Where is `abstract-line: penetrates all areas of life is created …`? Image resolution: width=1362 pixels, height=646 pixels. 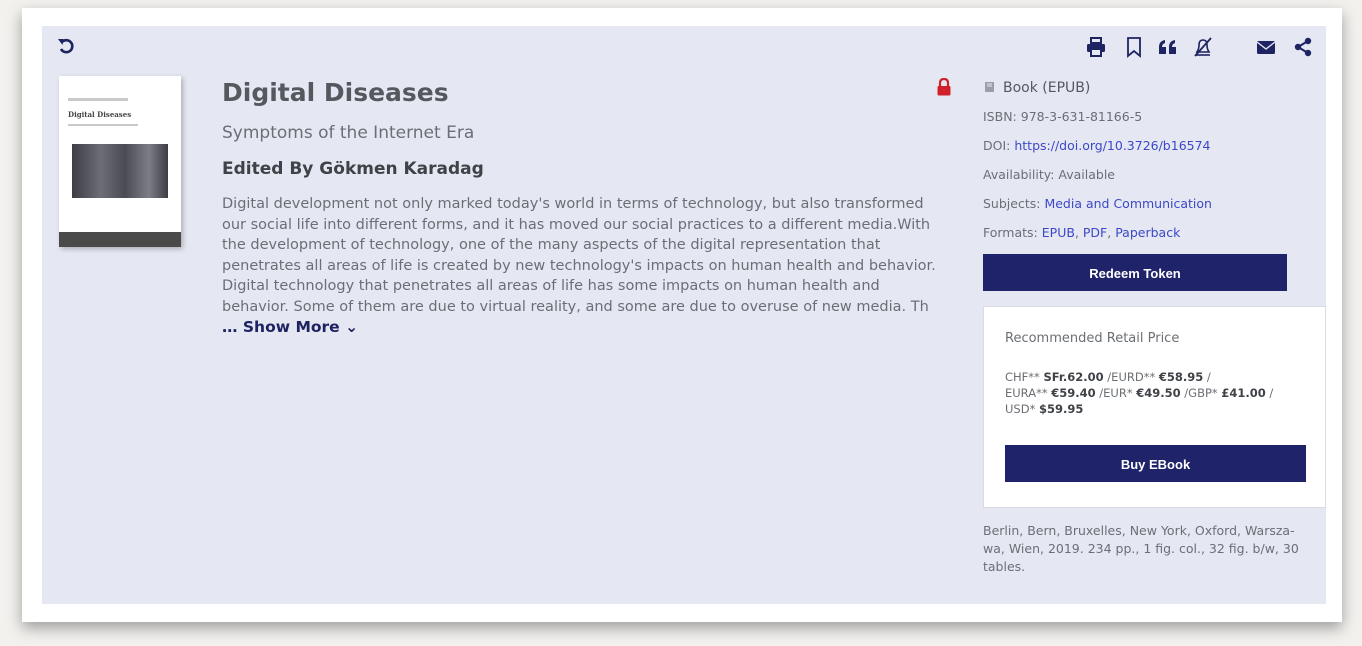 abstract-line: penetrates all areas of life is created … is located at coordinates (579, 265).